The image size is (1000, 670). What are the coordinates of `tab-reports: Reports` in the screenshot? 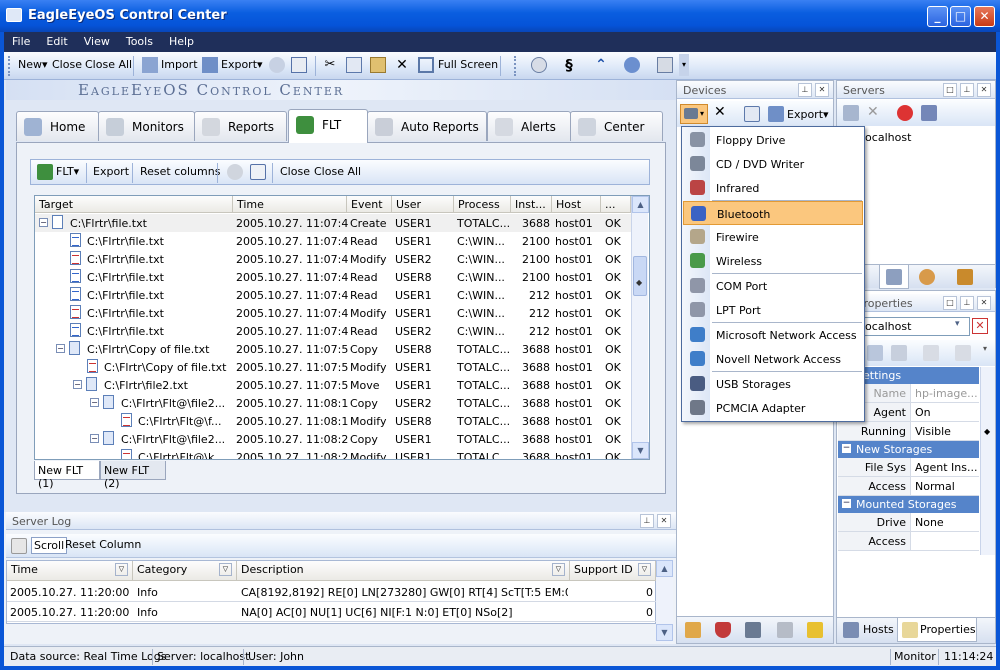 It's located at (240, 126).